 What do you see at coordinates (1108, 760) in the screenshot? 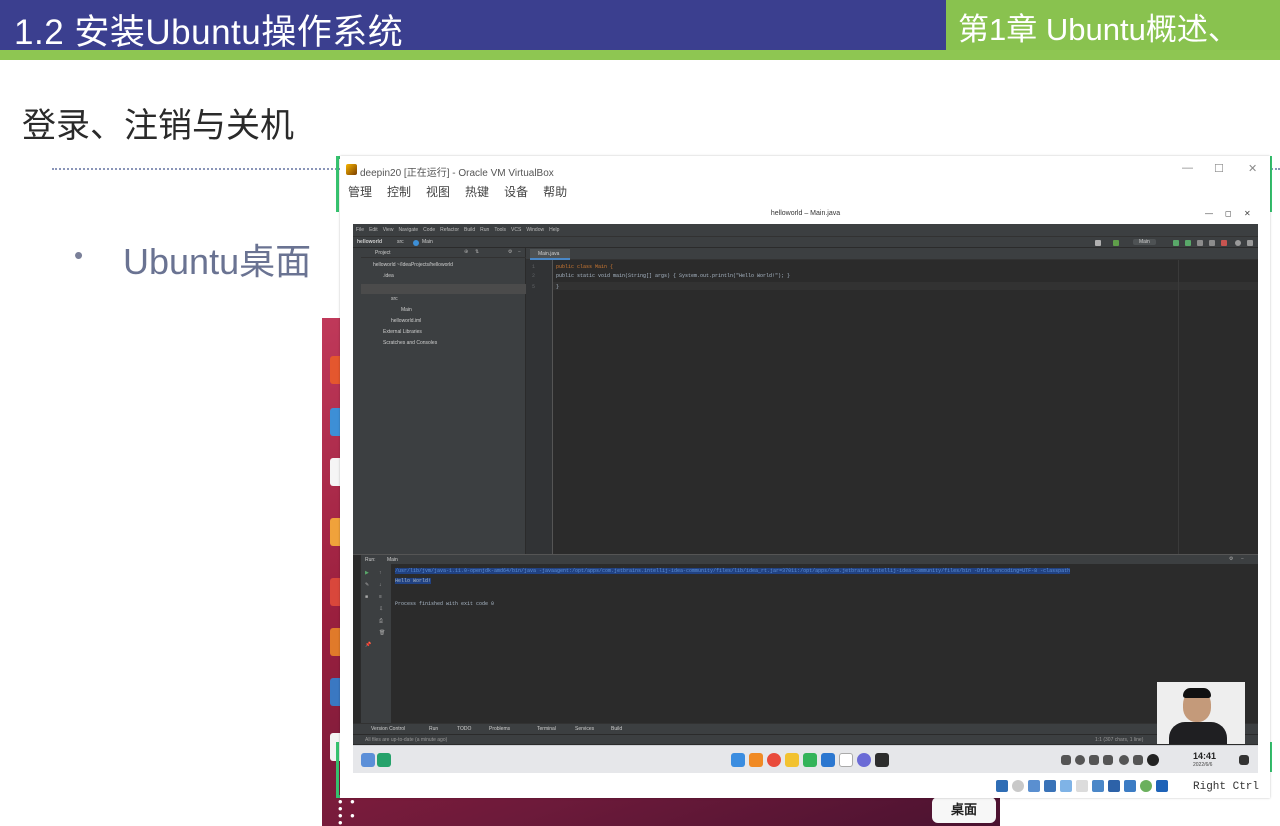
I see `notification-icon` at bounding box center [1108, 760].